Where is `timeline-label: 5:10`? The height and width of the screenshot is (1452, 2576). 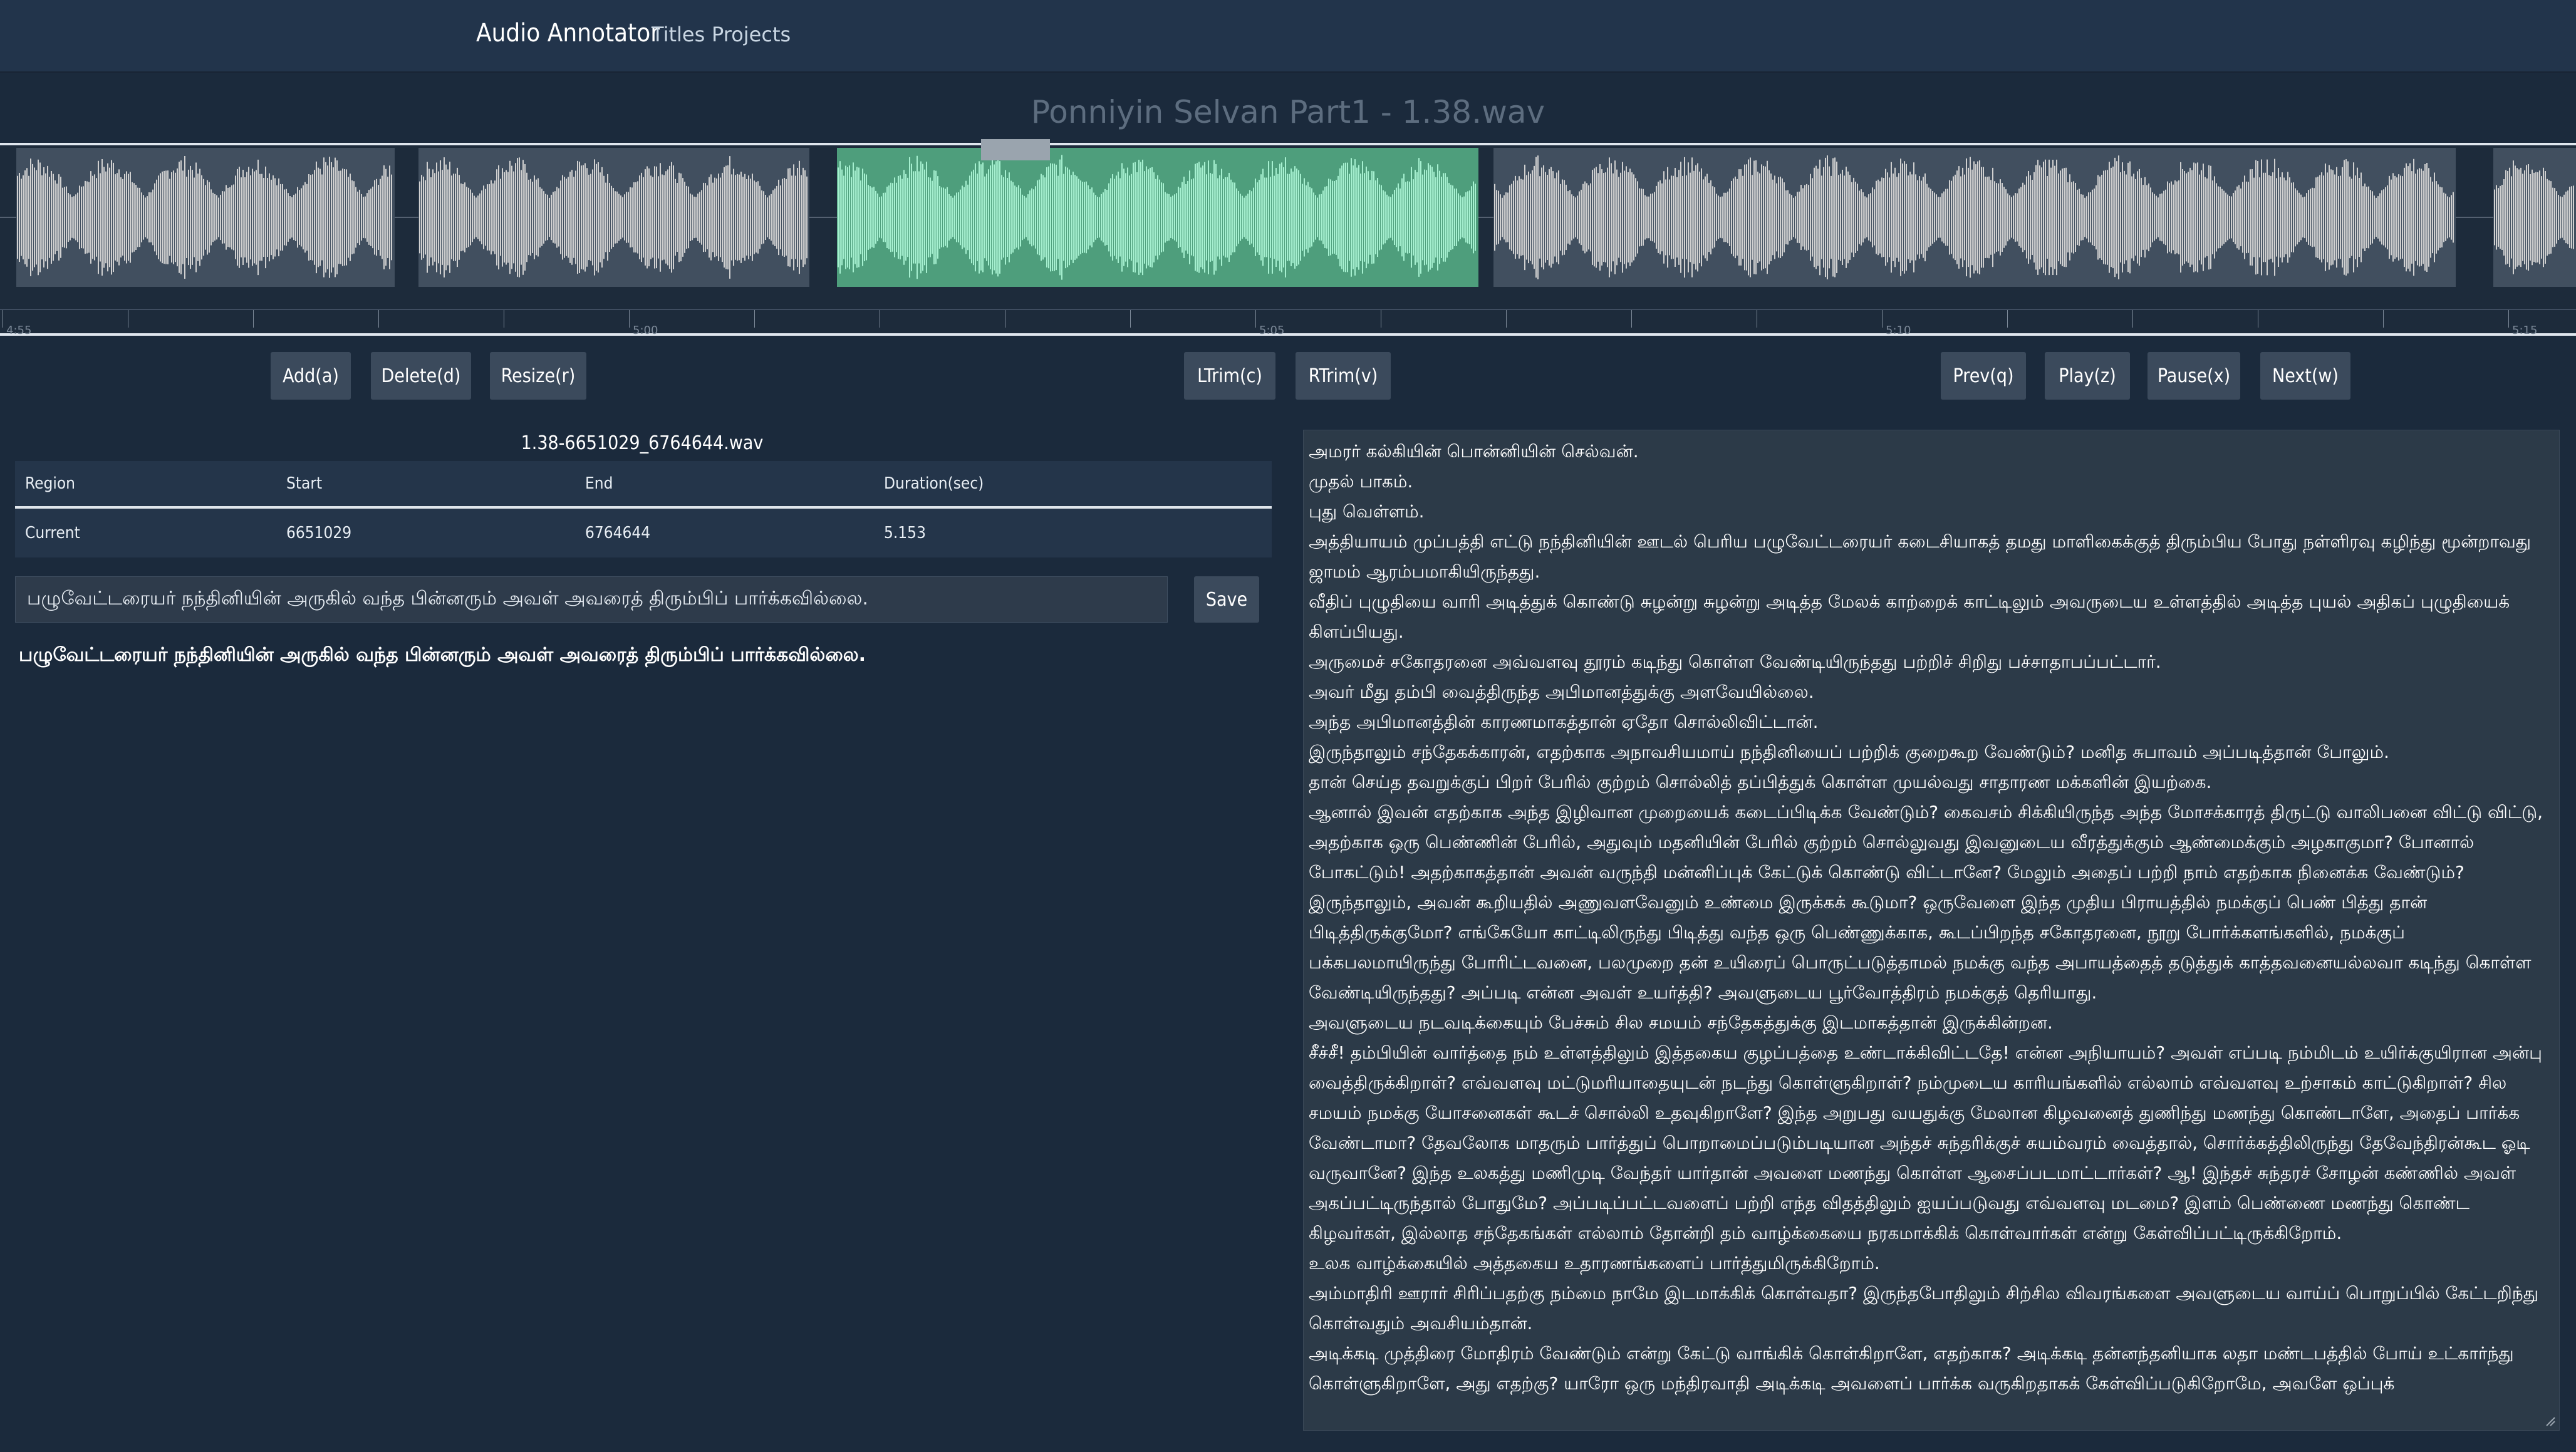 timeline-label: 5:10 is located at coordinates (1898, 330).